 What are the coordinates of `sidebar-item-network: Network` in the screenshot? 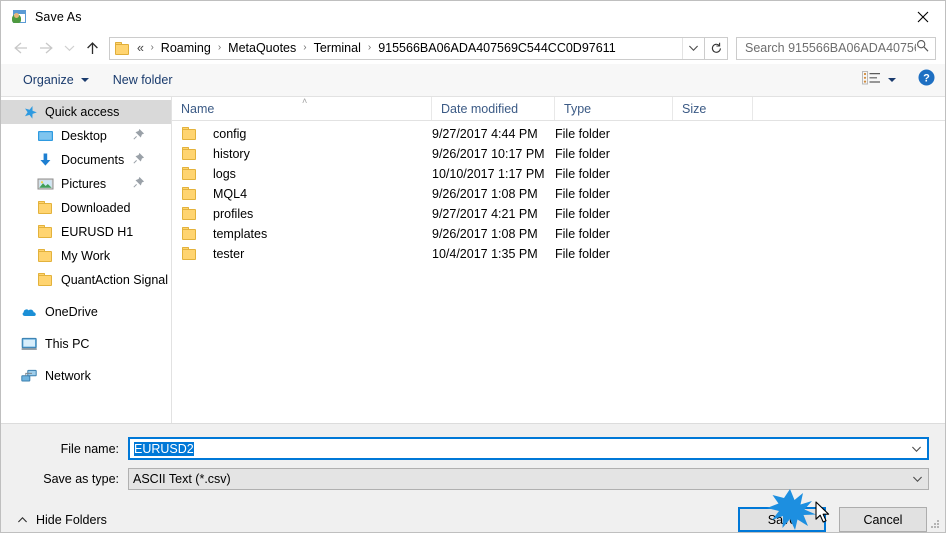 It's located at (86, 376).